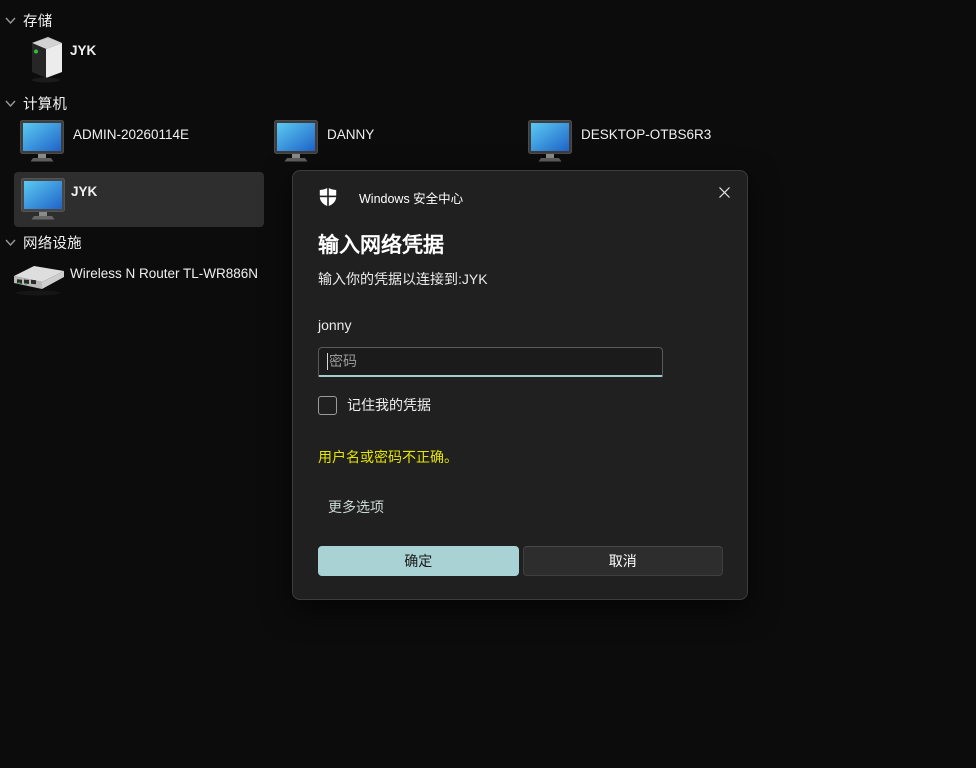  I want to click on error-message: 用户名或密码不正确。, so click(388, 457).